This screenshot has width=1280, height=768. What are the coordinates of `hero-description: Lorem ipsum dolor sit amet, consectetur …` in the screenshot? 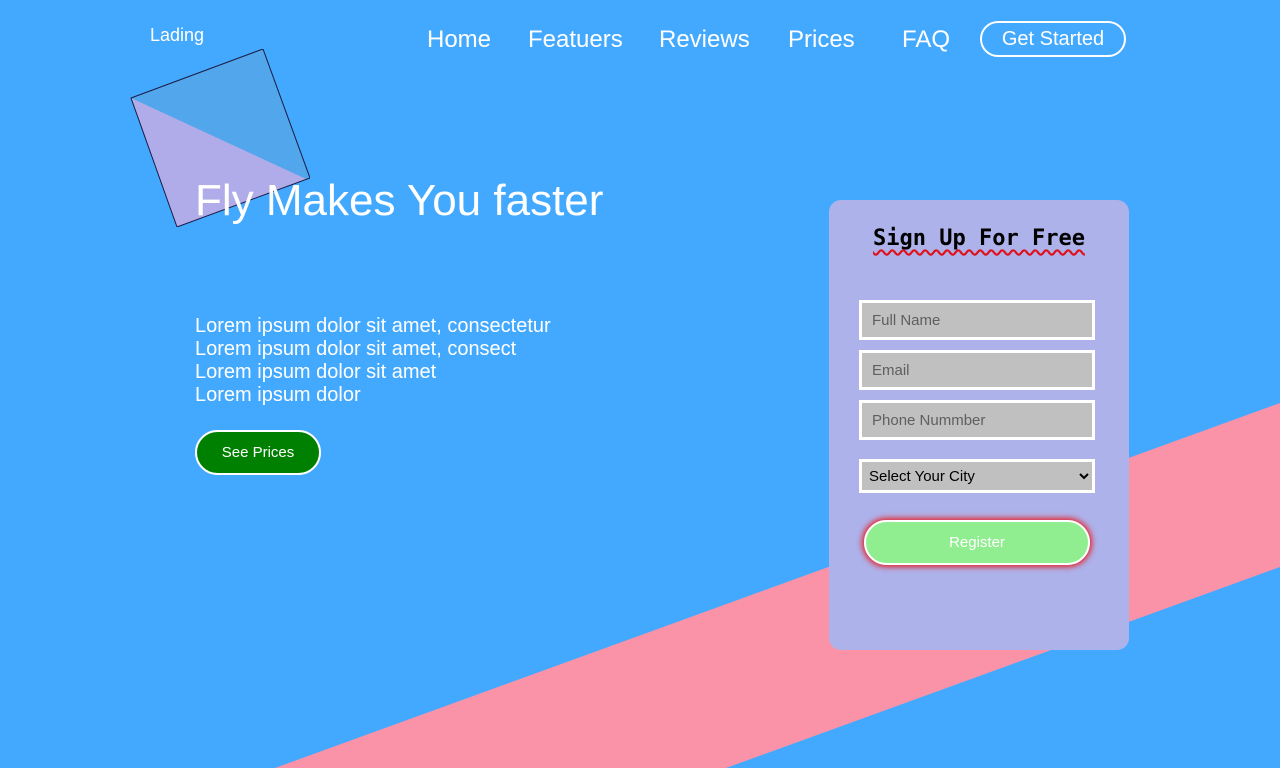 It's located at (405, 361).